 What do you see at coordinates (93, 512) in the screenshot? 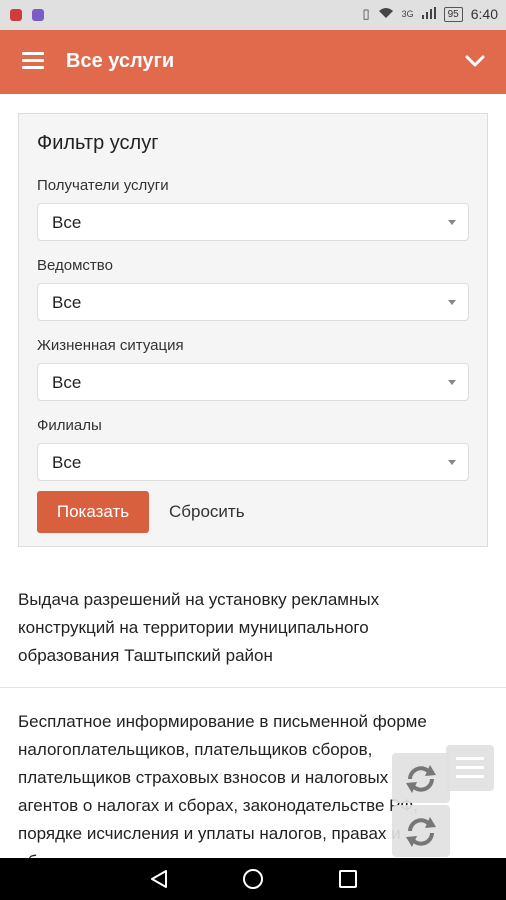
I see `show-button: Показать` at bounding box center [93, 512].